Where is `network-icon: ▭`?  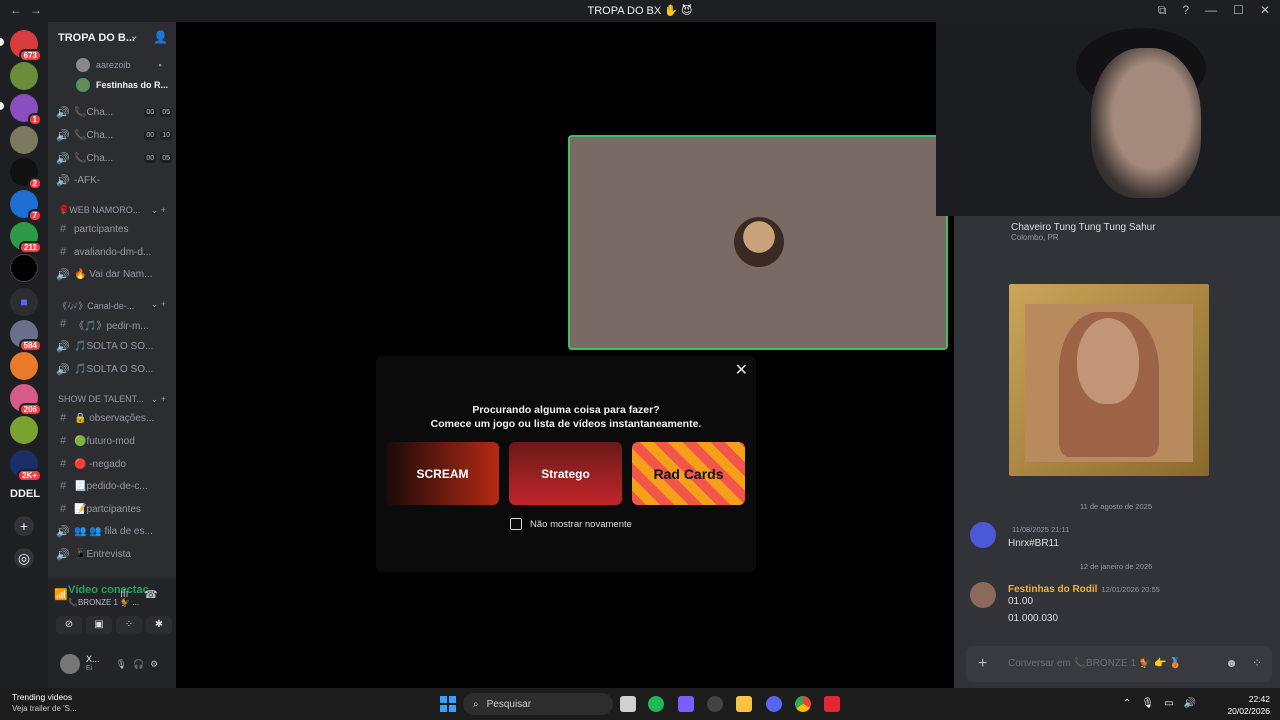
network-icon: ▭ is located at coordinates (1168, 703).